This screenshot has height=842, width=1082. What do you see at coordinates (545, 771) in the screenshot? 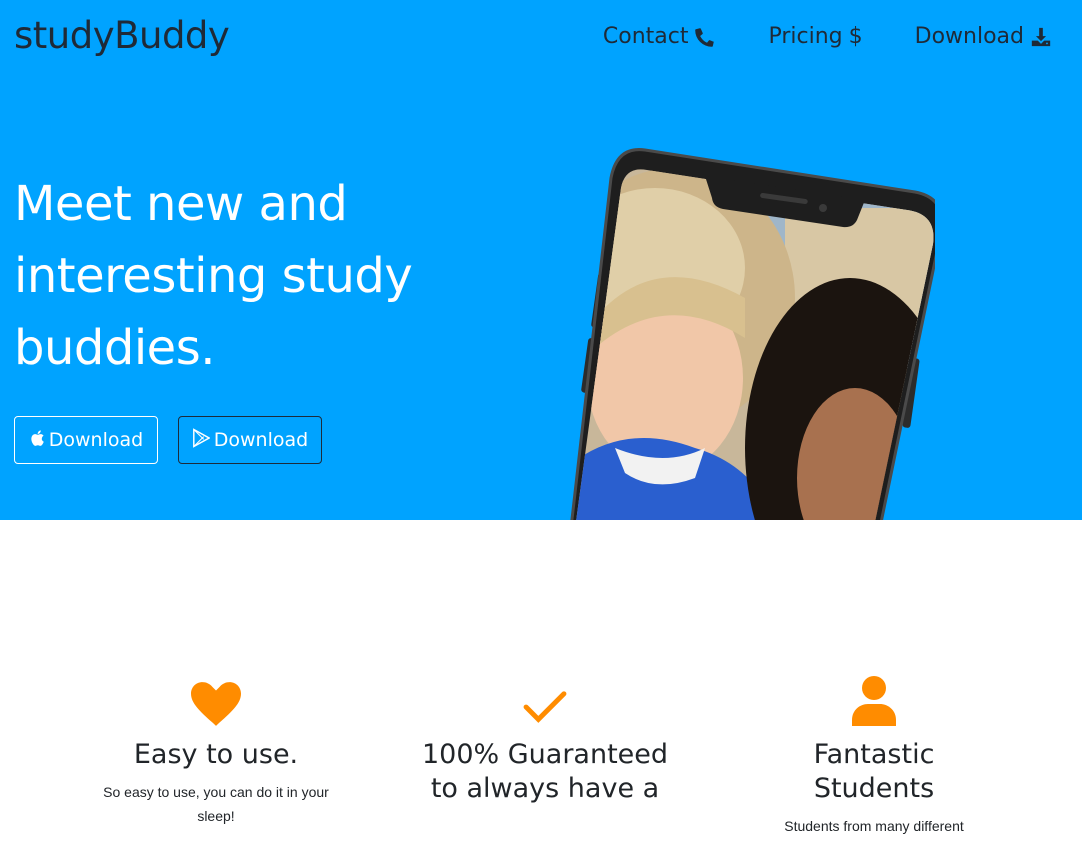
I see `feature-title: 100% Guaranteed to always have a` at bounding box center [545, 771].